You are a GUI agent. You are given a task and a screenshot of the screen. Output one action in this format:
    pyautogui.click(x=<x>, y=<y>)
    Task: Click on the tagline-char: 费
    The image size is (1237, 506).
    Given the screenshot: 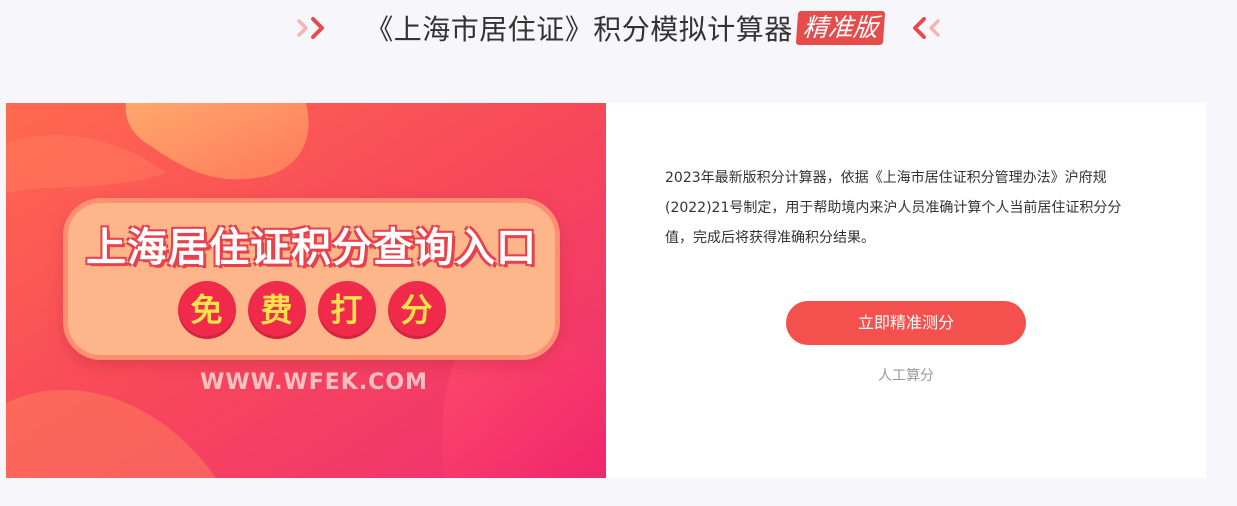 What is the action you would take?
    pyautogui.click(x=276, y=310)
    